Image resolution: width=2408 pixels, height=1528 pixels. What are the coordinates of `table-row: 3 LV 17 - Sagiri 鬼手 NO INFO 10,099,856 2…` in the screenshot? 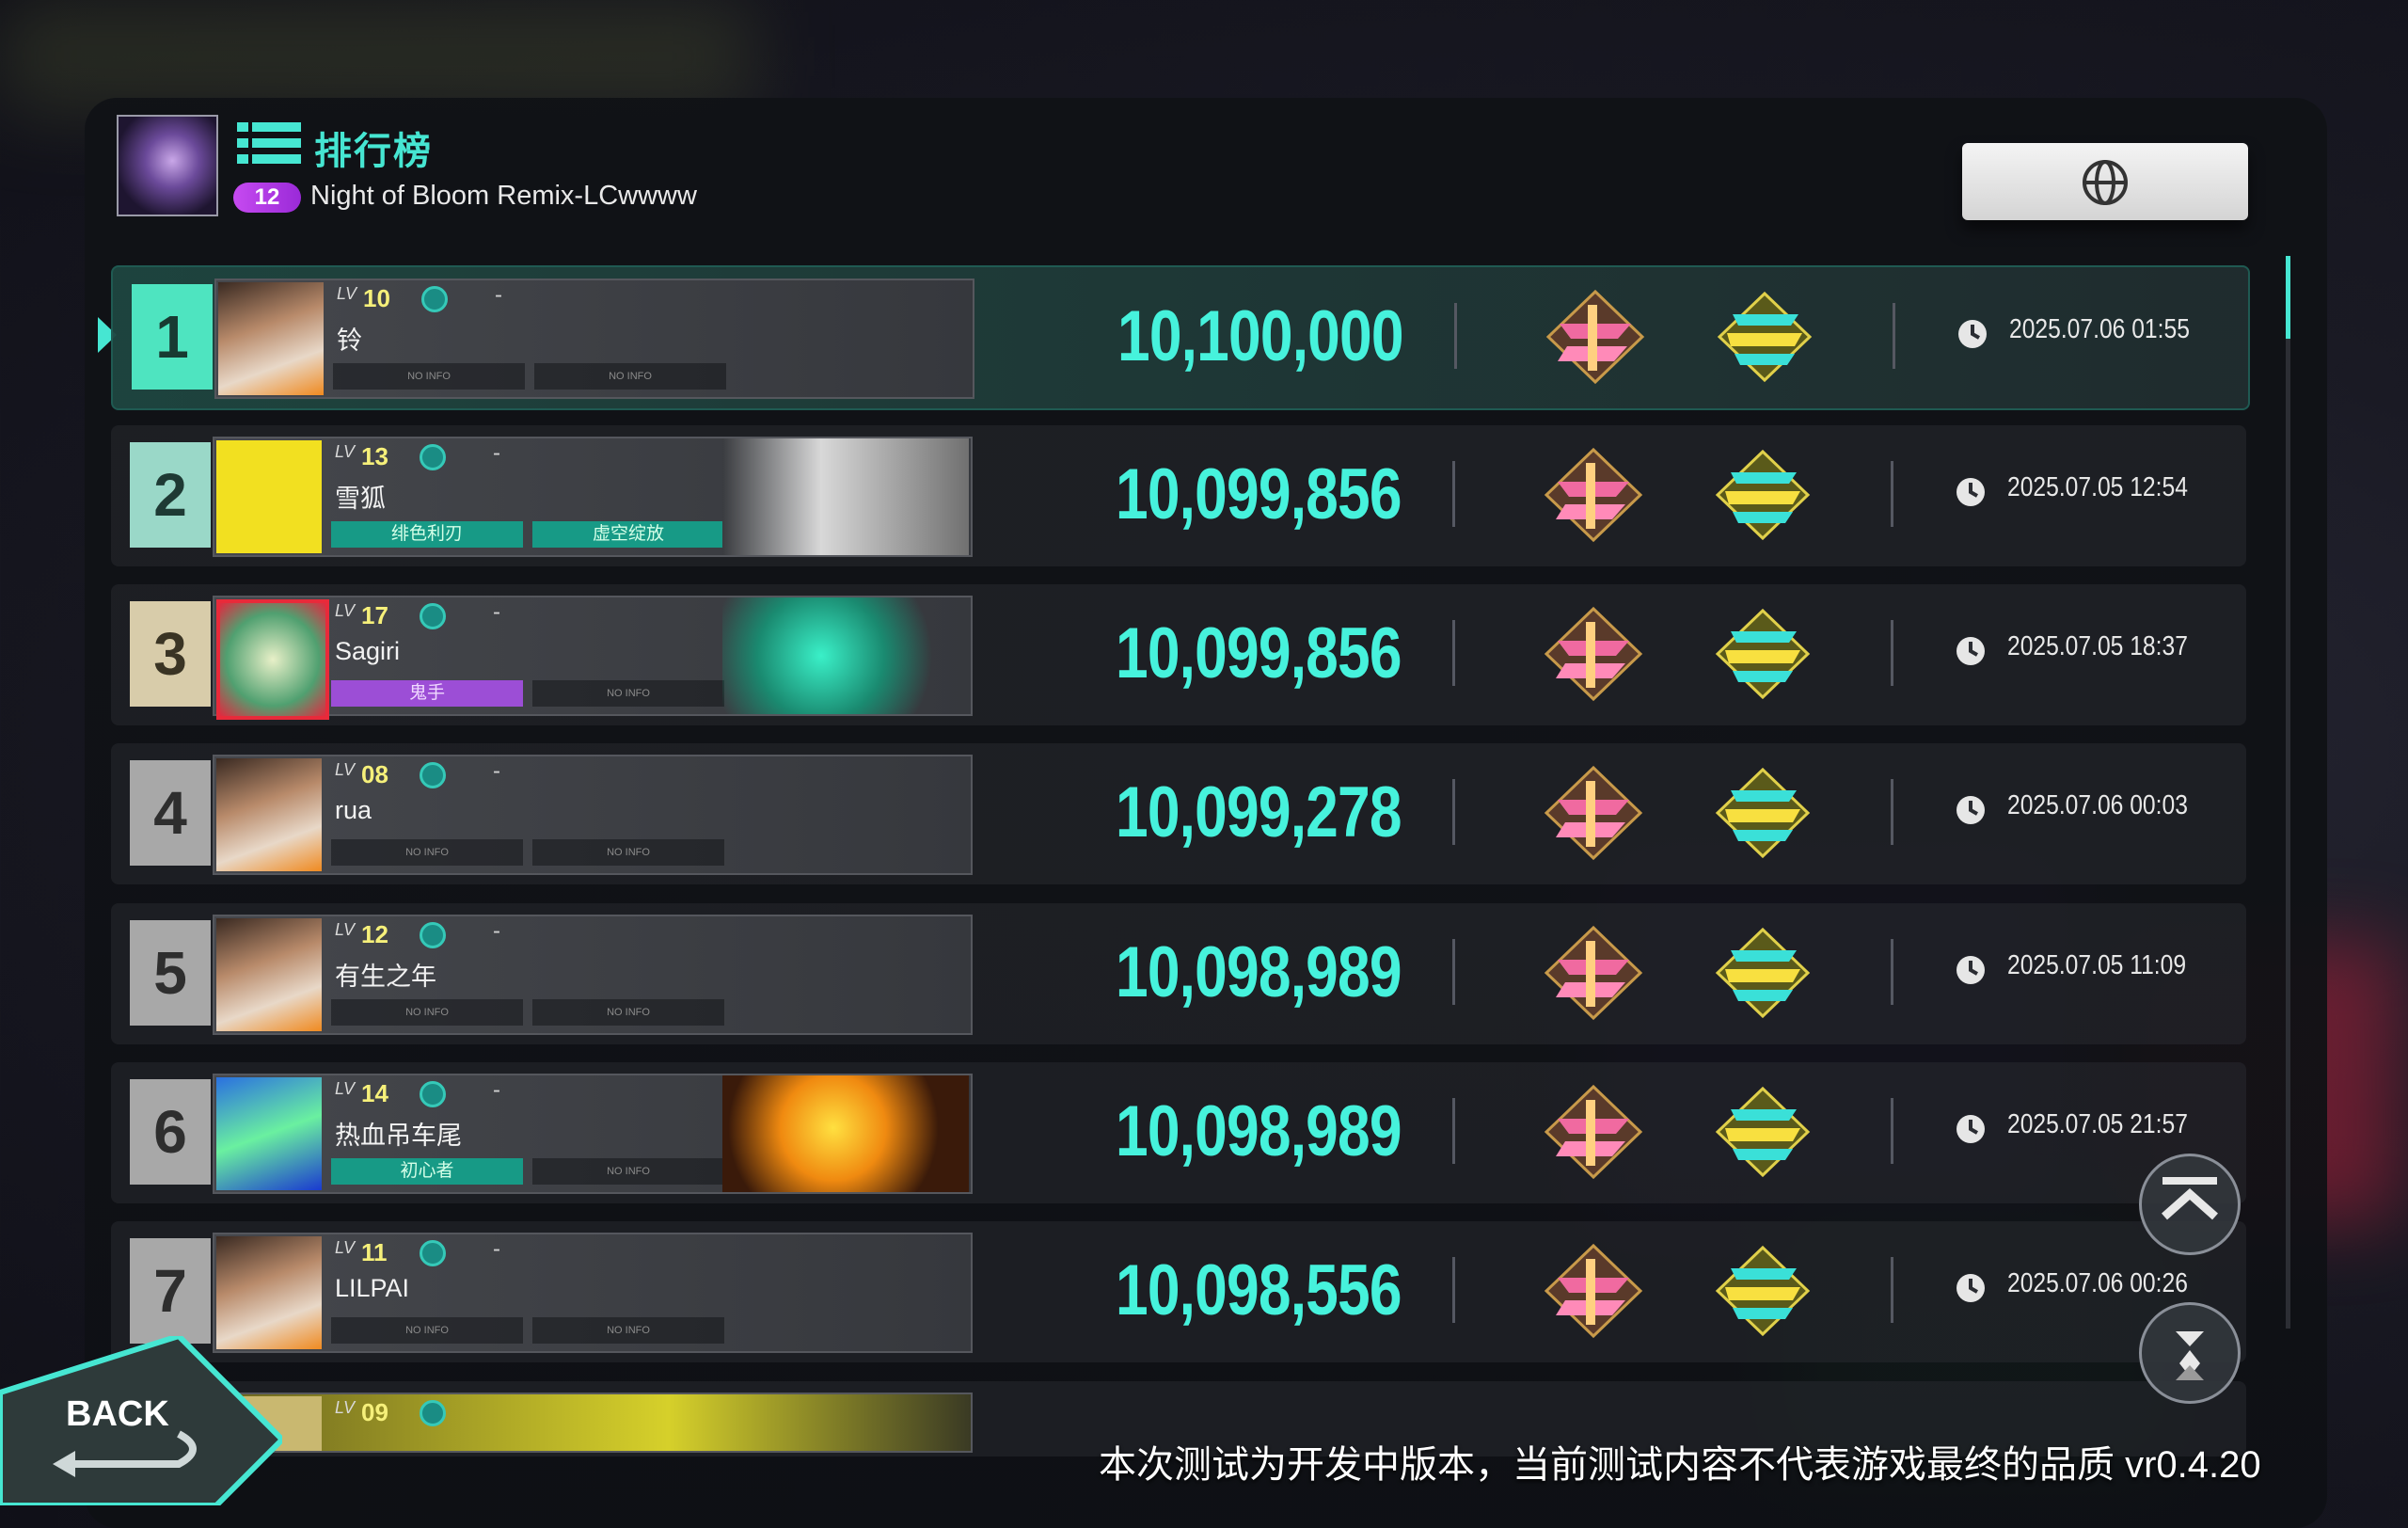 It's located at (1178, 654).